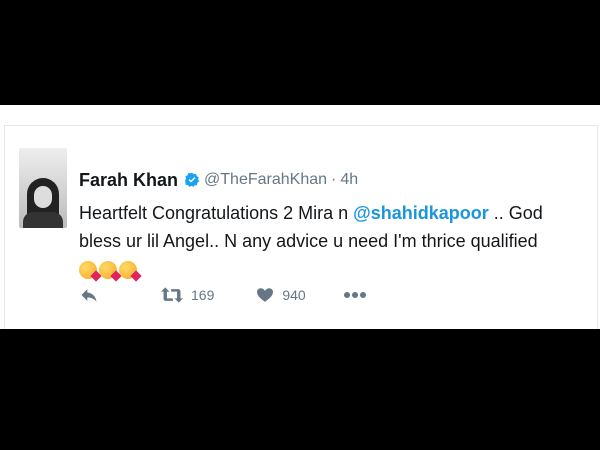  I want to click on author-name: Farah Khan, so click(128, 180).